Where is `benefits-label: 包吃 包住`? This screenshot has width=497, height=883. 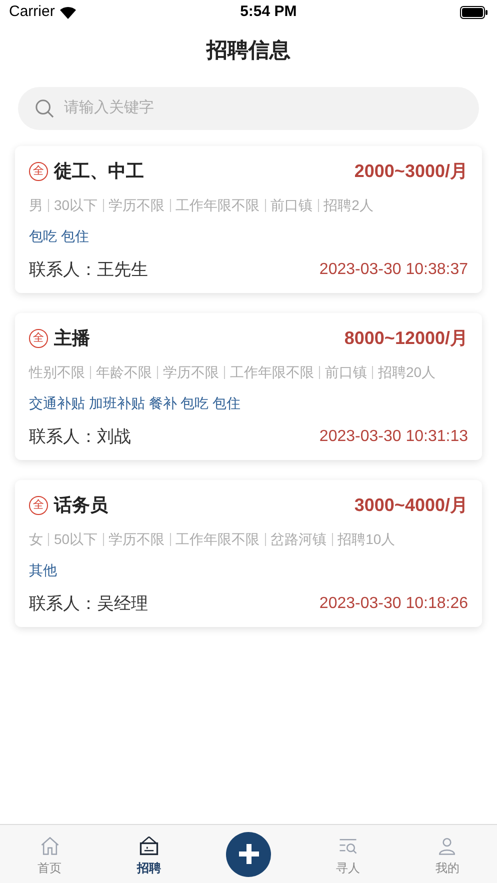 benefits-label: 包吃 包住 is located at coordinates (59, 236).